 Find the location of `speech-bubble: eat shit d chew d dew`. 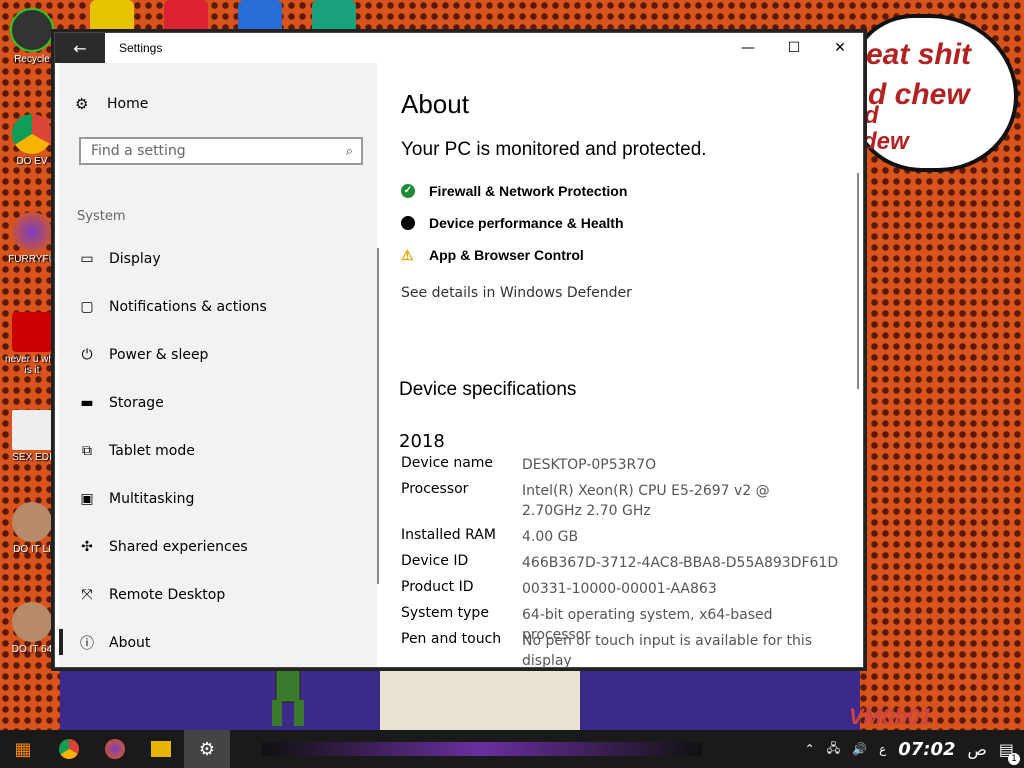

speech-bubble: eat shit d chew d dew is located at coordinates (934, 93).